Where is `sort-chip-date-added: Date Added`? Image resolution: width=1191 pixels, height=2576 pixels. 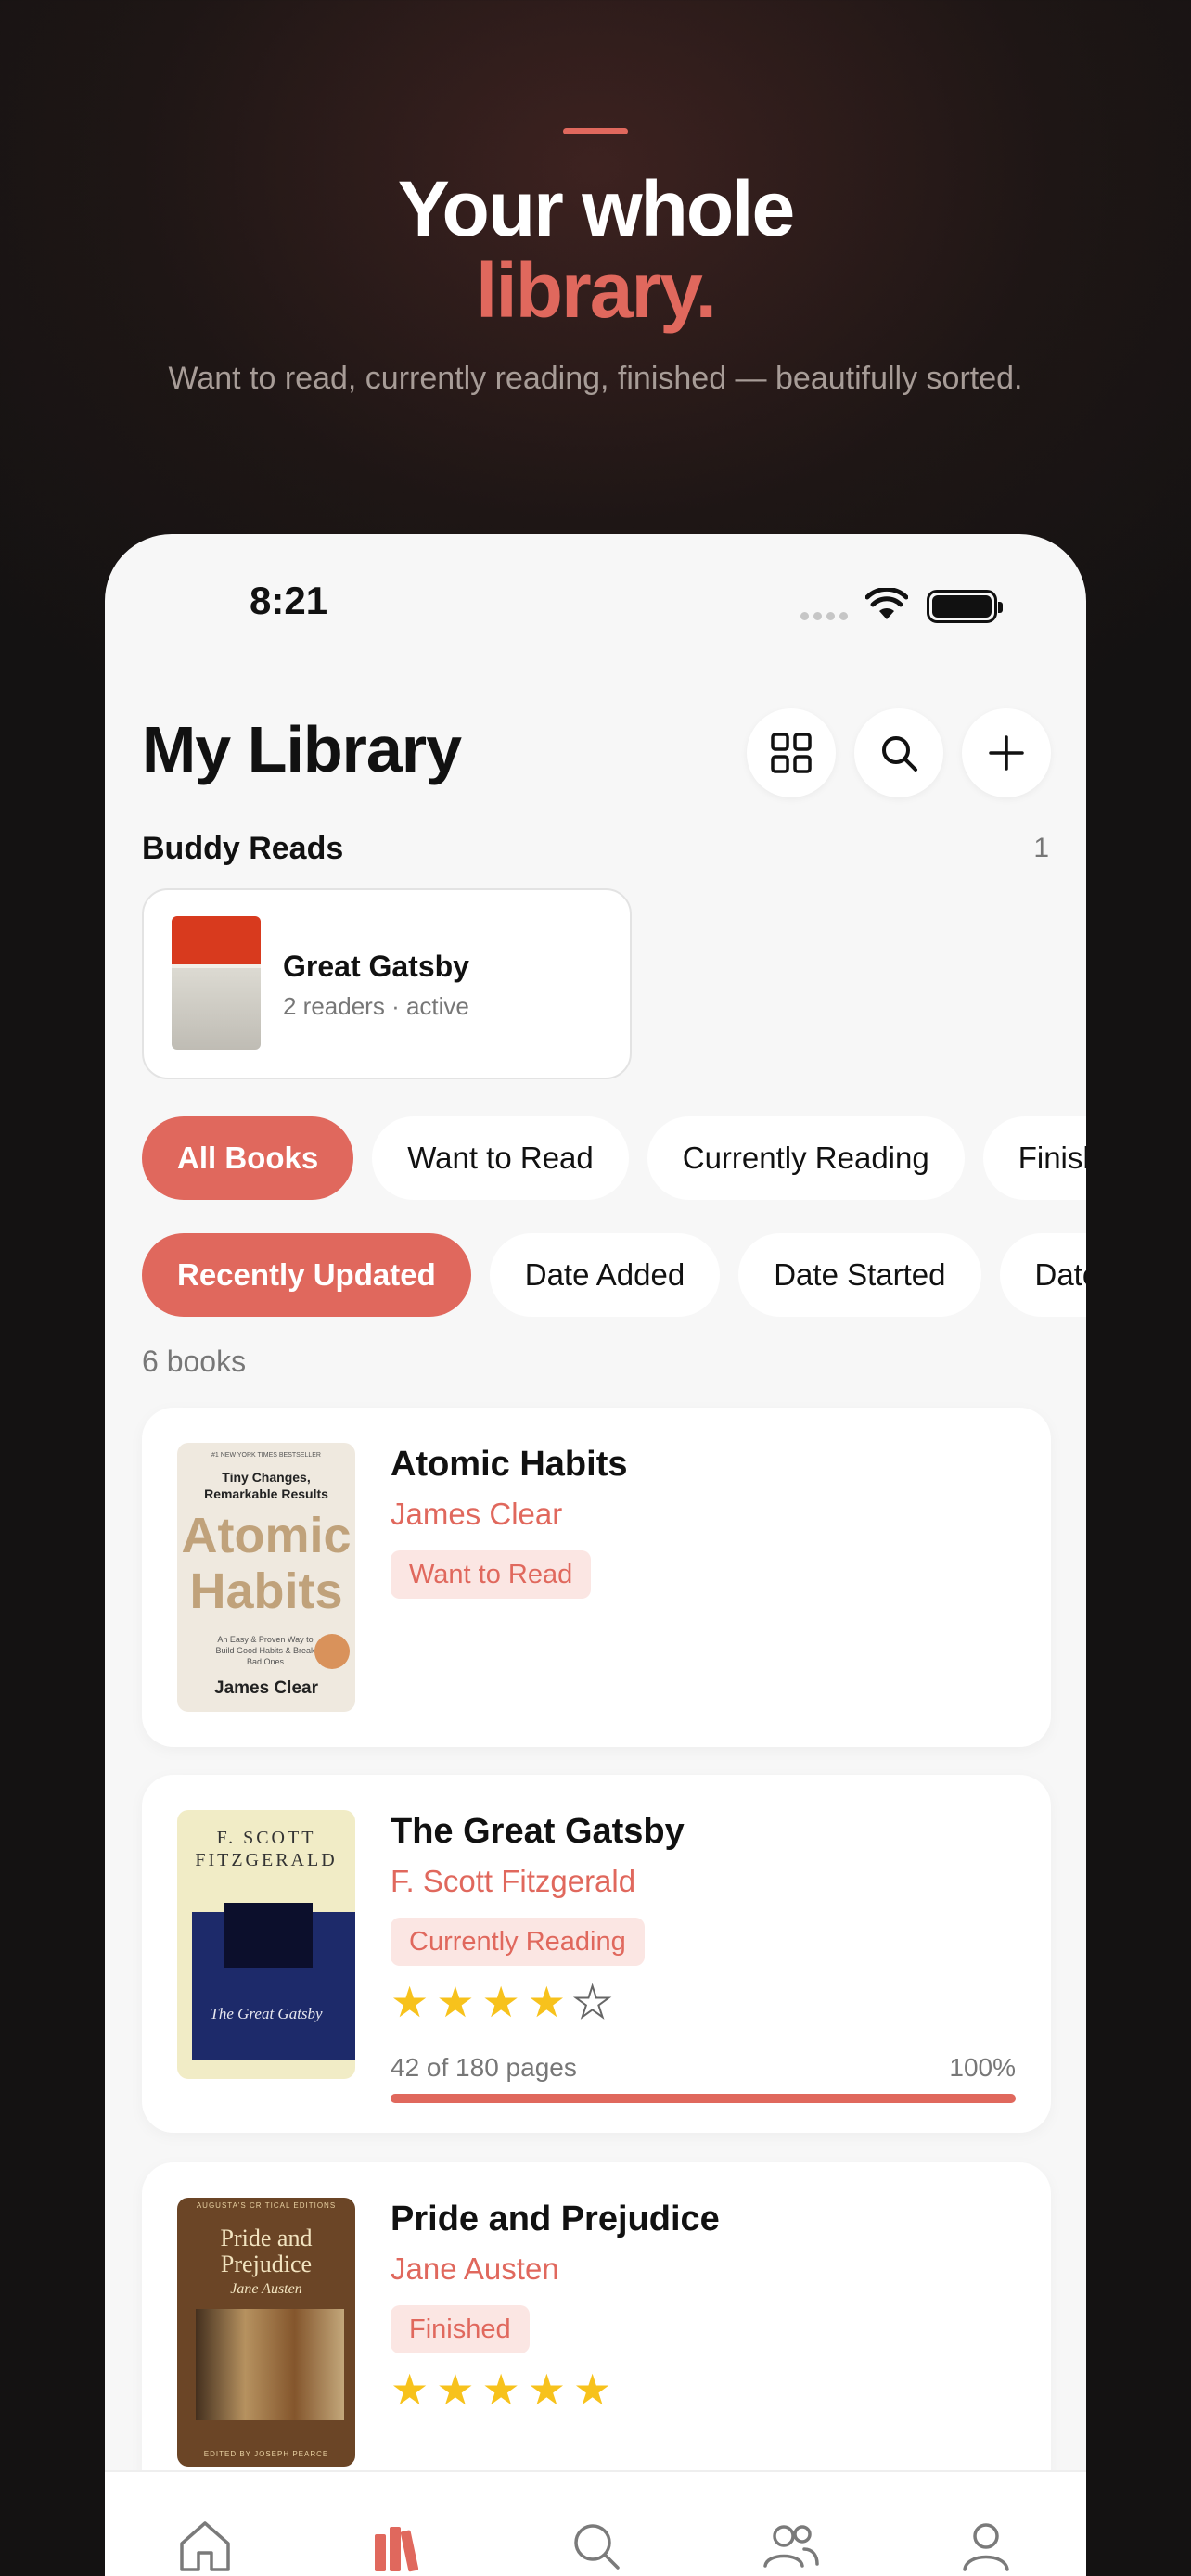
sort-chip-date-added: Date Added is located at coordinates (605, 1275).